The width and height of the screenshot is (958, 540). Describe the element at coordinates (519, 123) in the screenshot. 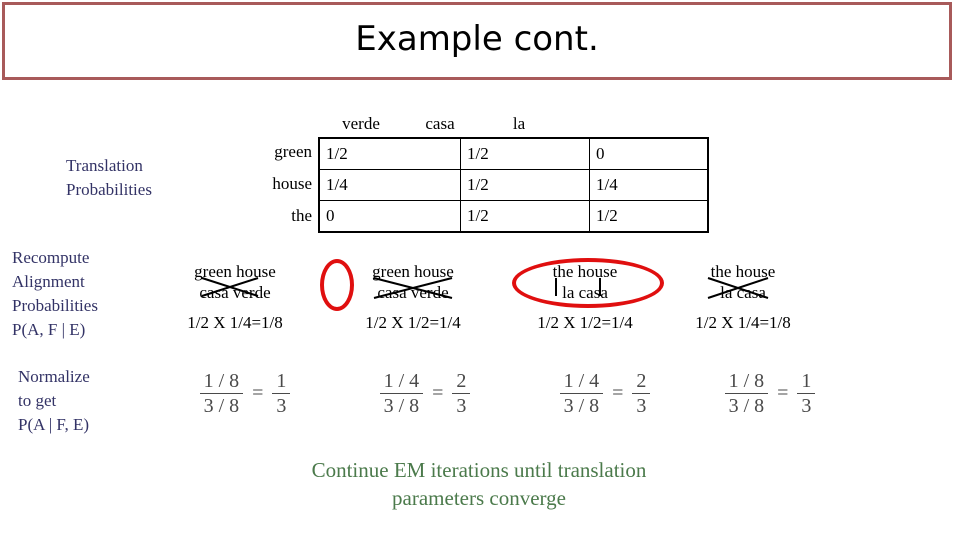

I see `table-column-header-la: la` at that location.